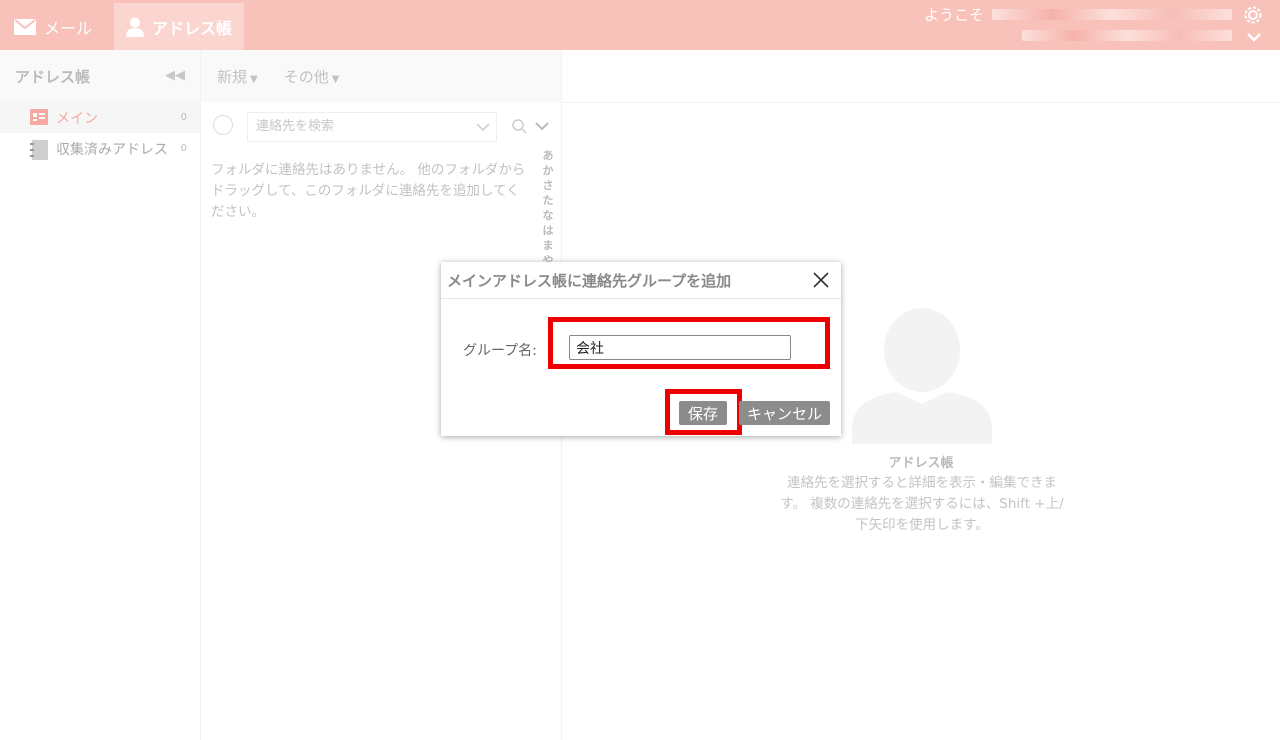  What do you see at coordinates (372, 127) in the screenshot?
I see `search-input: 連絡先を検索` at bounding box center [372, 127].